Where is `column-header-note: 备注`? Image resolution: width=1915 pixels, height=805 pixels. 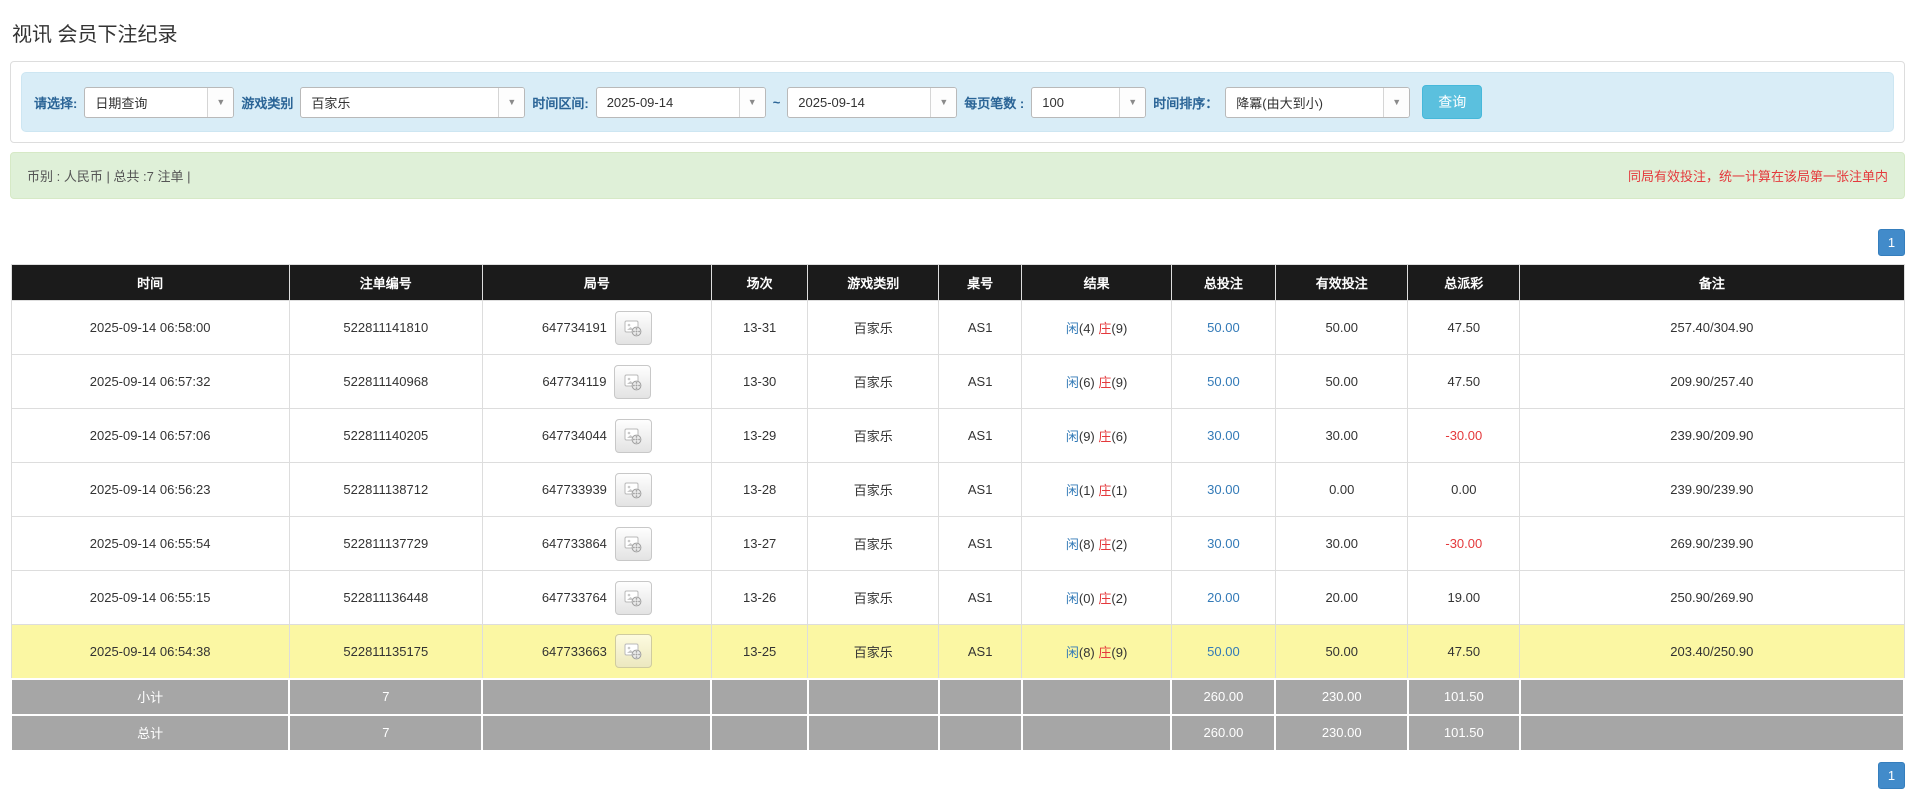
column-header-note: 备注 is located at coordinates (1712, 282).